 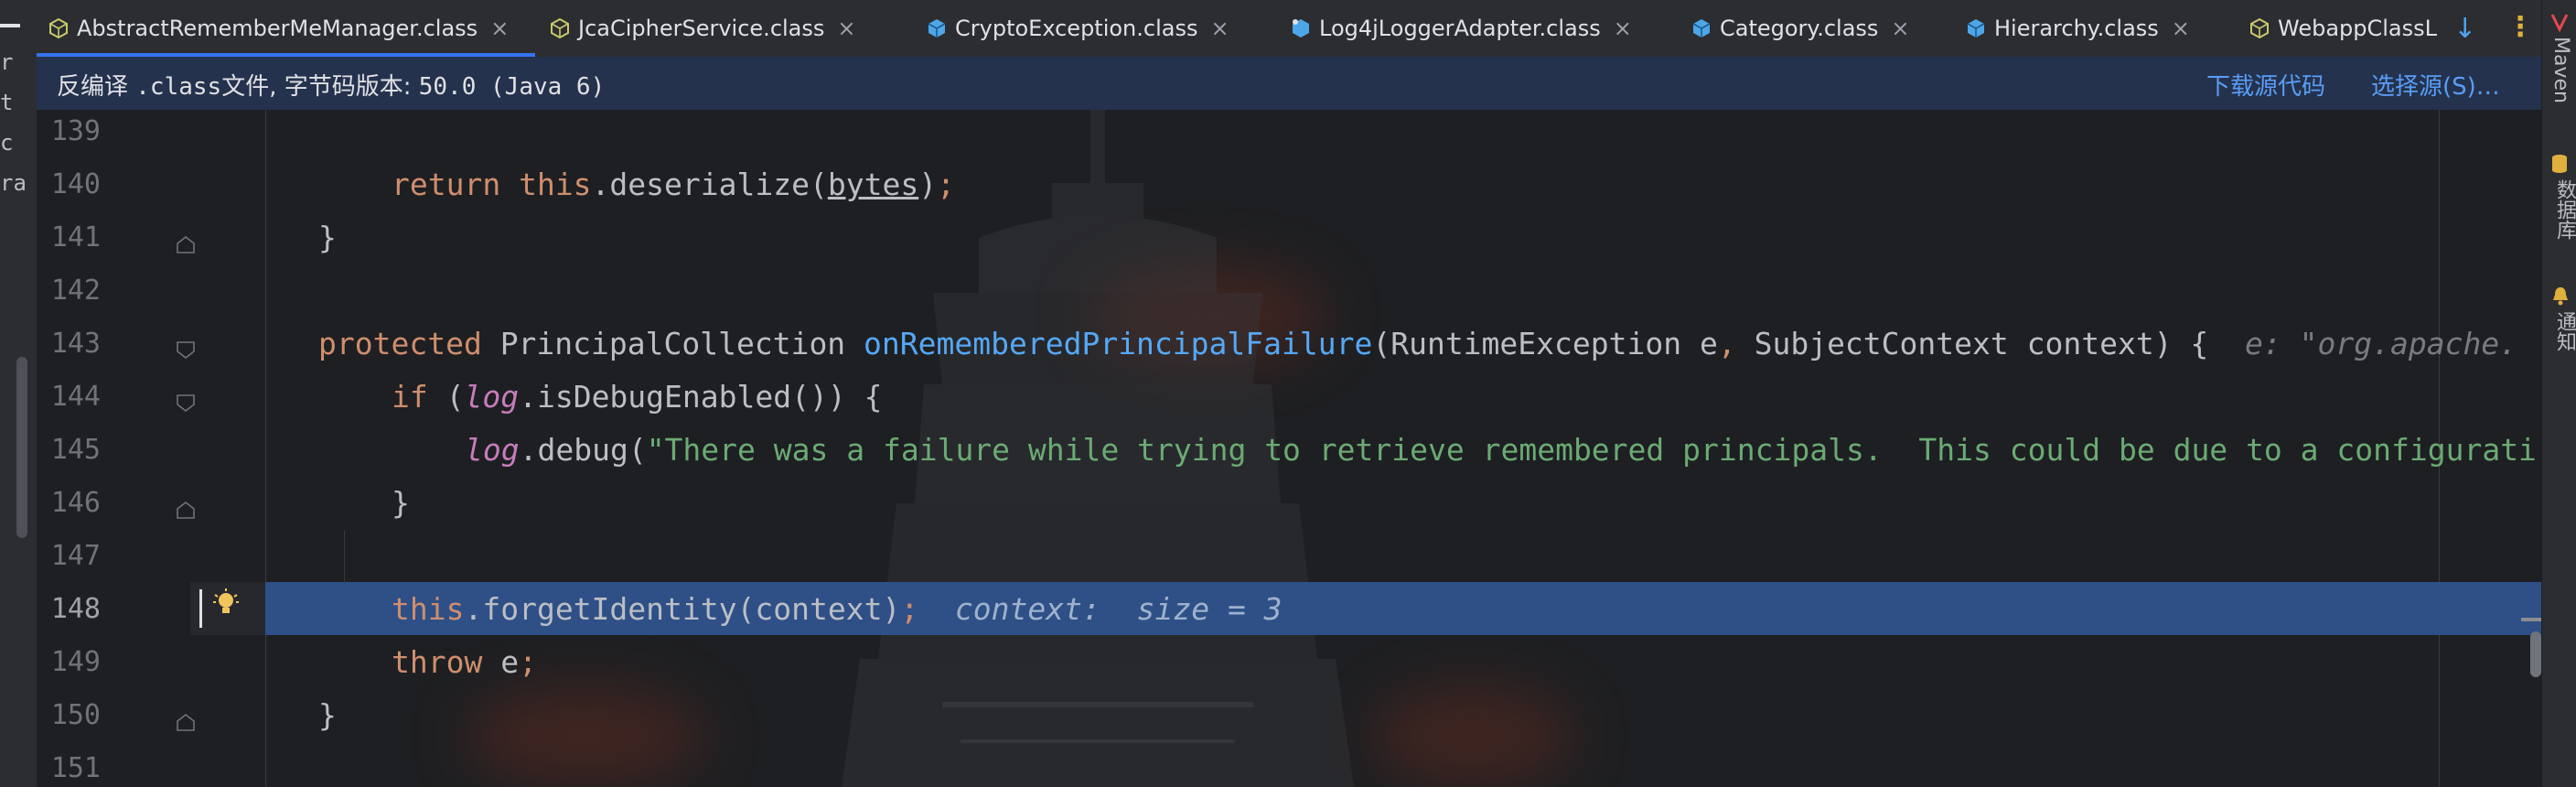 What do you see at coordinates (7, 143) in the screenshot?
I see `project-tree-fragment: c` at bounding box center [7, 143].